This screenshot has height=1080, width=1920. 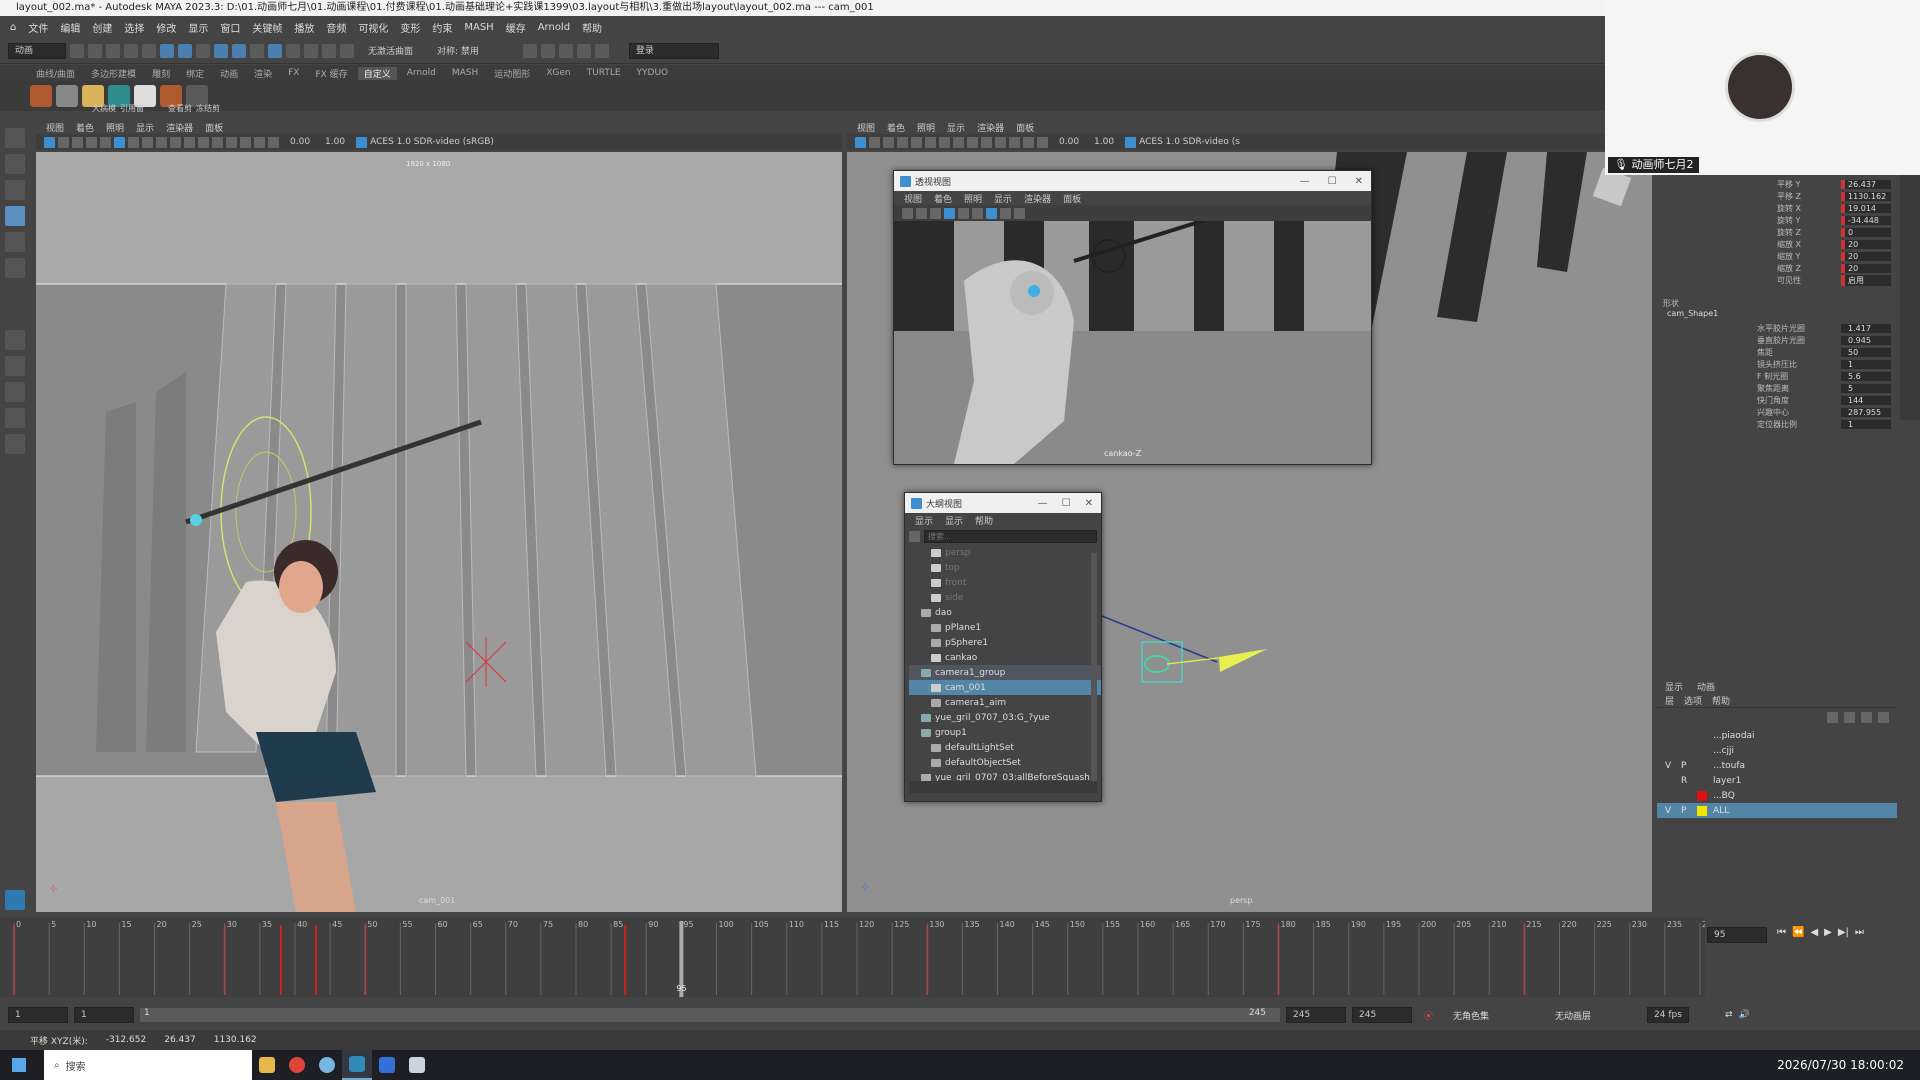 I want to click on fps-dropdown: 24 fps, so click(x=1668, y=1015).